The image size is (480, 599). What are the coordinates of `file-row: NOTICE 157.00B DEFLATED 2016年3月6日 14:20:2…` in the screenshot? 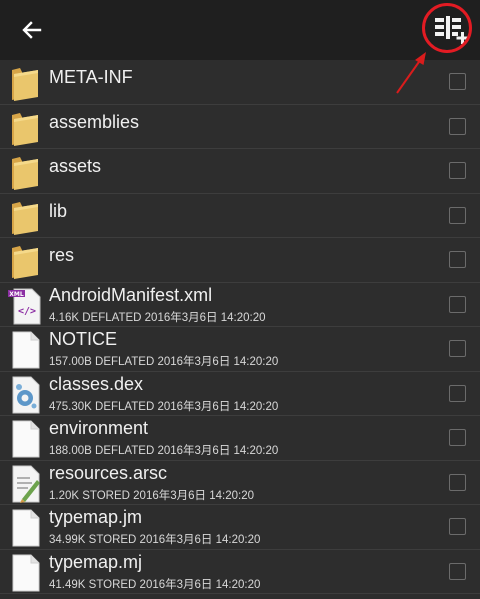 It's located at (240, 349).